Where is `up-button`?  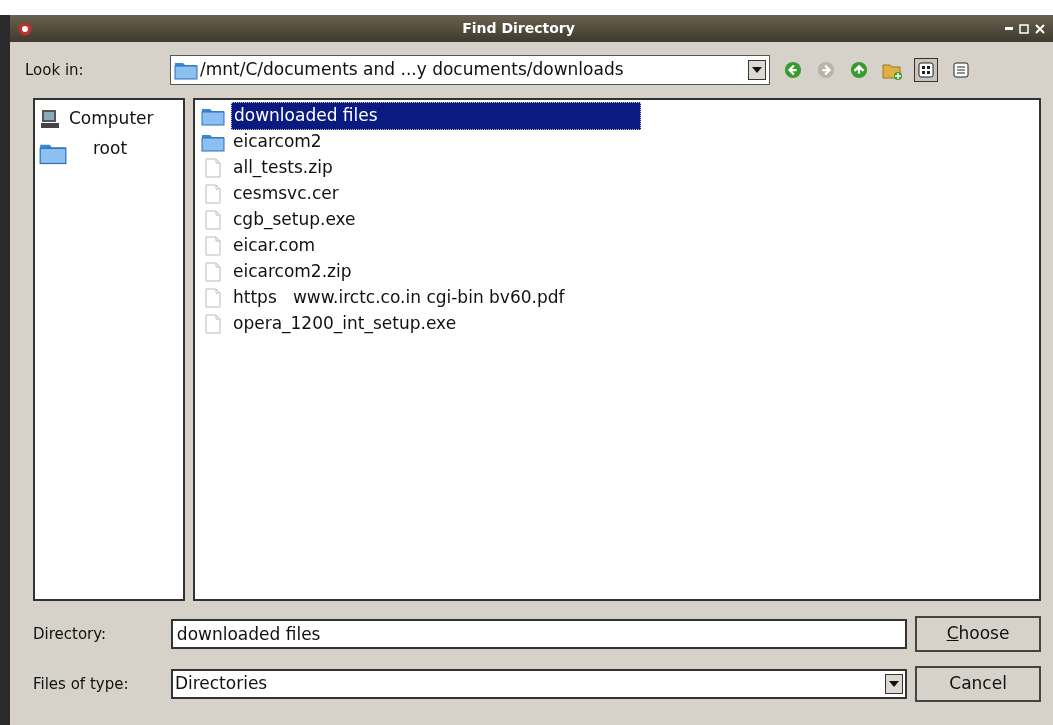
up-button is located at coordinates (859, 70).